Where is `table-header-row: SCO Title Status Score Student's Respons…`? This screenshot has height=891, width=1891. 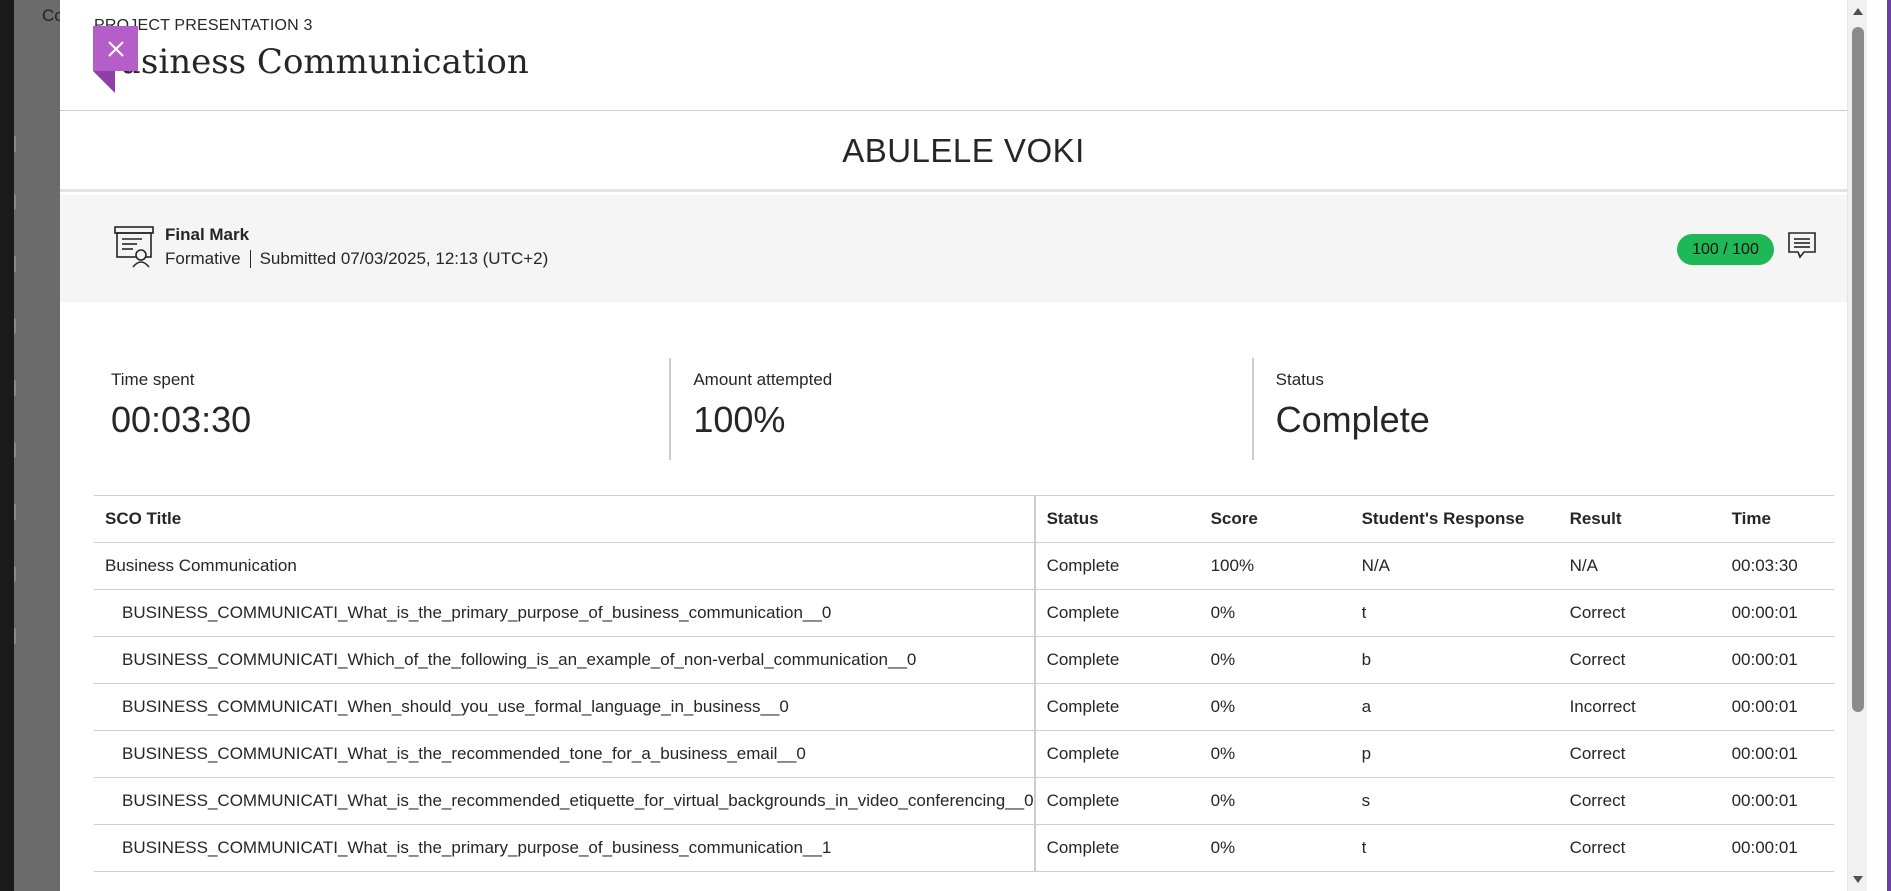
table-header-row: SCO Title Status Score Student's Respons… is located at coordinates (964, 519).